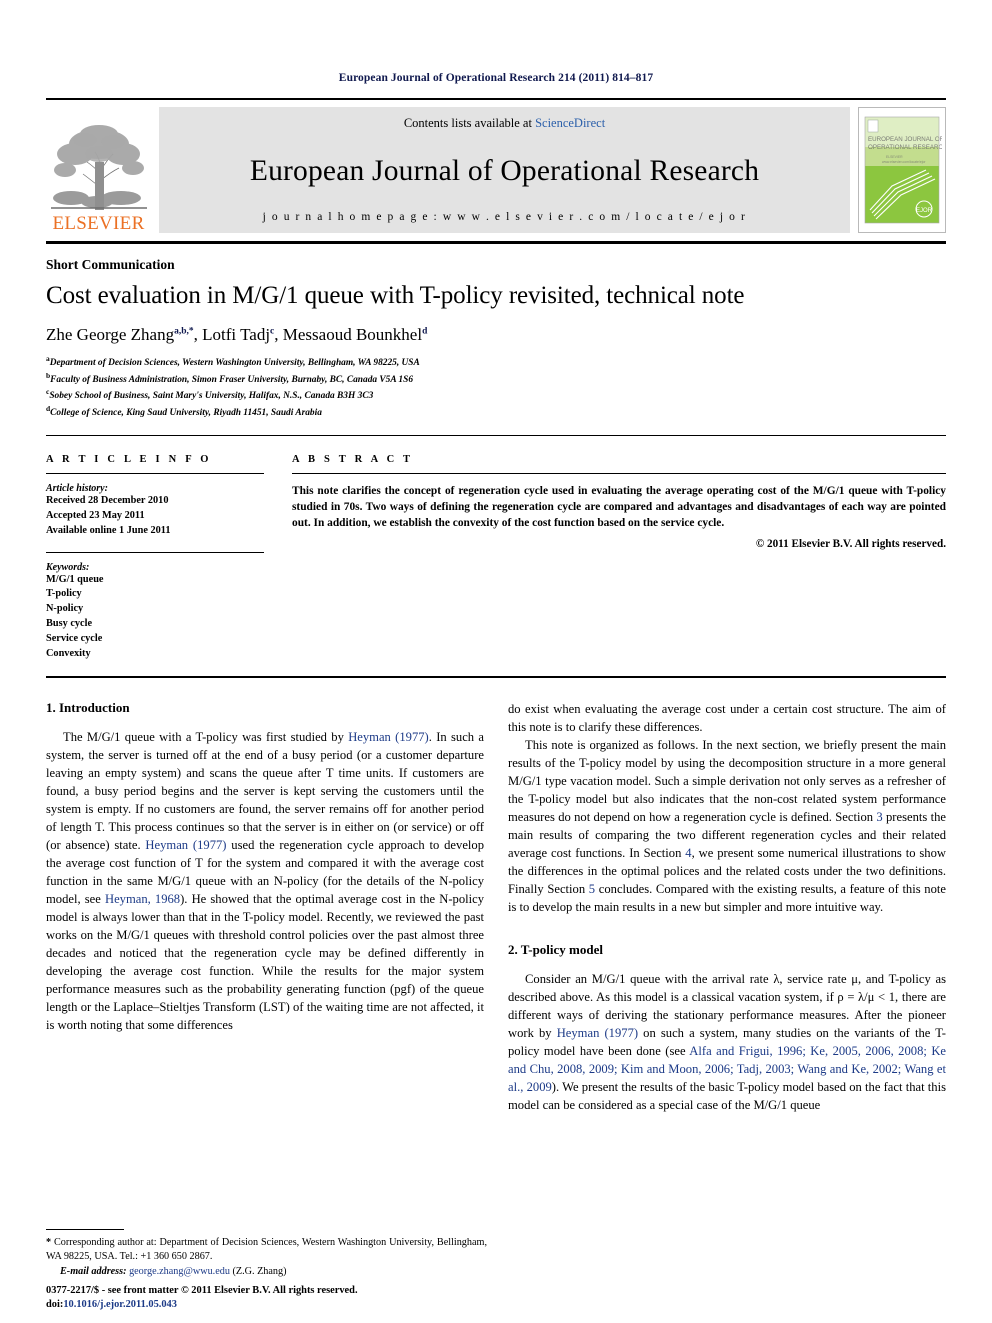 This screenshot has width=992, height=1323. Describe the element at coordinates (108, 530) in the screenshot. I see `article-history-online: Available online 1 June 2011` at that location.